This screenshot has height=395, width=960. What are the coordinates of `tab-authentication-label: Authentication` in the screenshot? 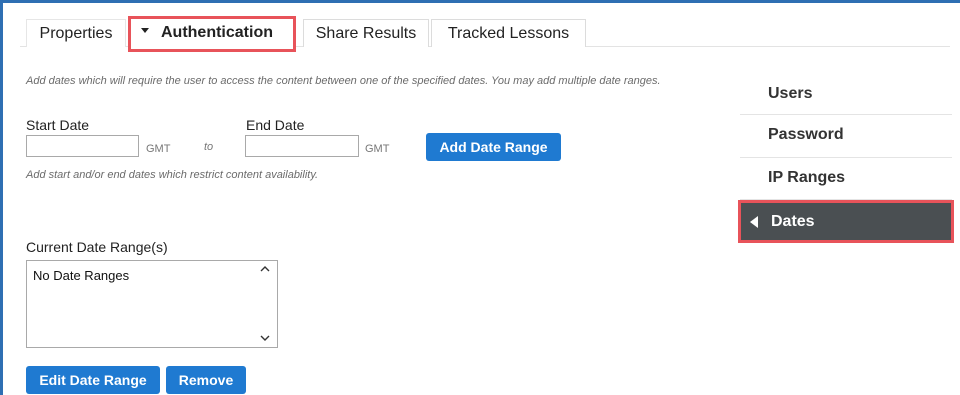 It's located at (217, 32).